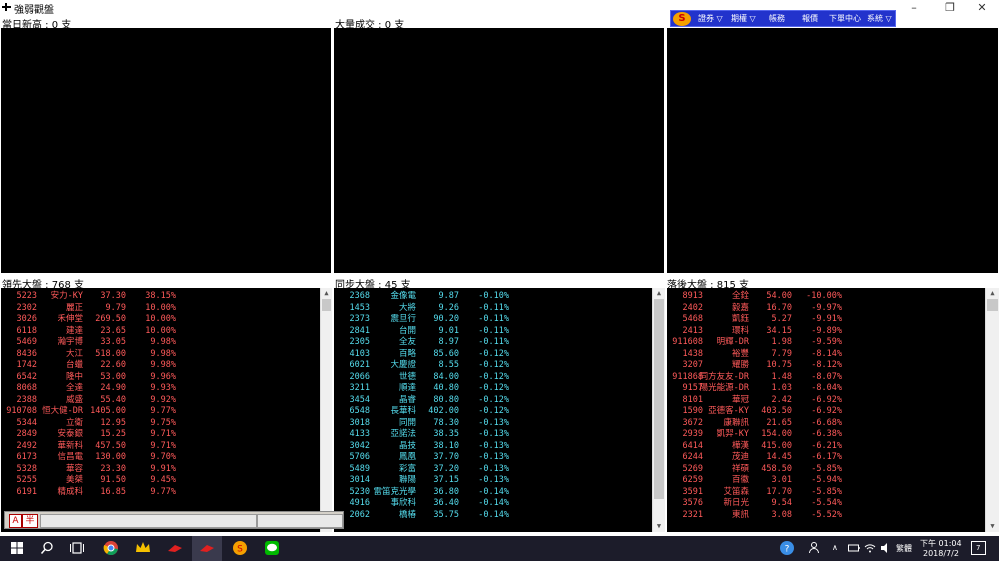 Image resolution: width=999 pixels, height=561 pixels. Describe the element at coordinates (493, 412) in the screenshot. I see `list-item: 6548 長華科 402.00 -0.12%` at that location.